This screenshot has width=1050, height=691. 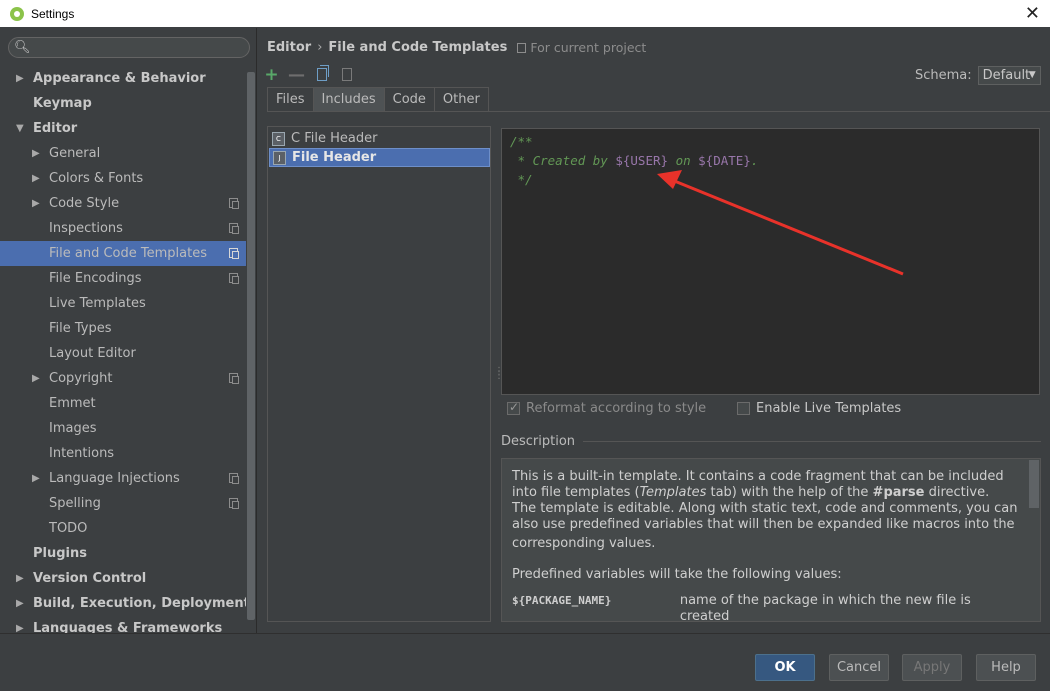 What do you see at coordinates (82, 453) in the screenshot?
I see `sidebar-item-label: Intentions` at bounding box center [82, 453].